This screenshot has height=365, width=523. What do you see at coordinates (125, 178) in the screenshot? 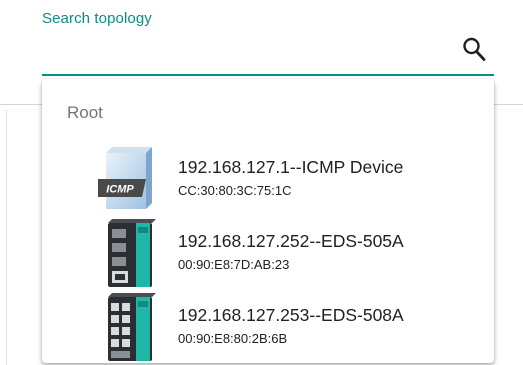
I see `icmp-device-icon: ICMP` at bounding box center [125, 178].